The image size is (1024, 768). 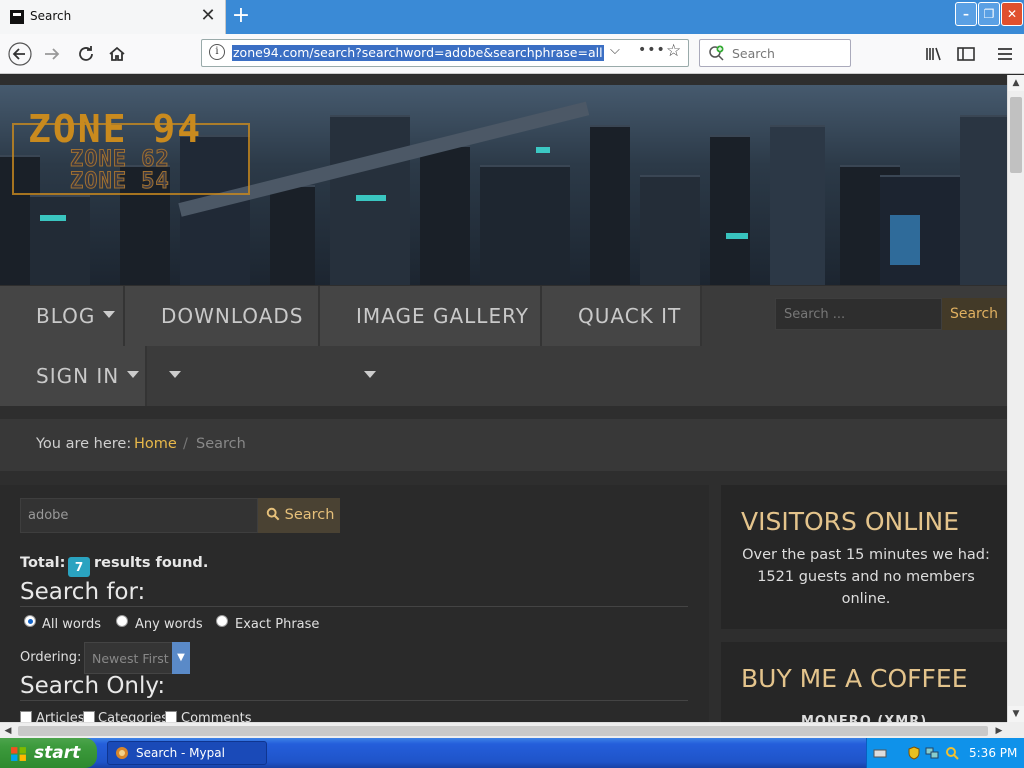 I want to click on library-icon, so click(x=934, y=54).